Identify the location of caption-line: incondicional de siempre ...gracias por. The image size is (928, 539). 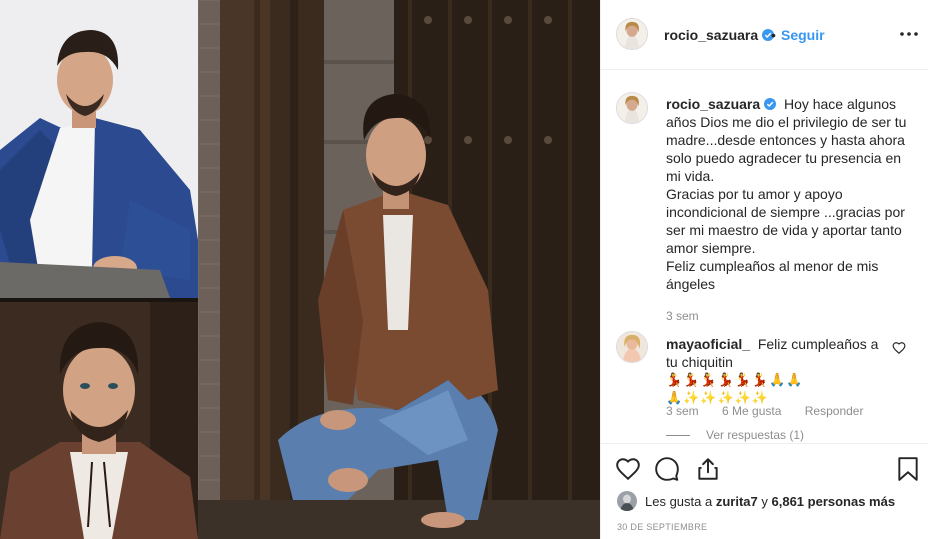
(785, 212).